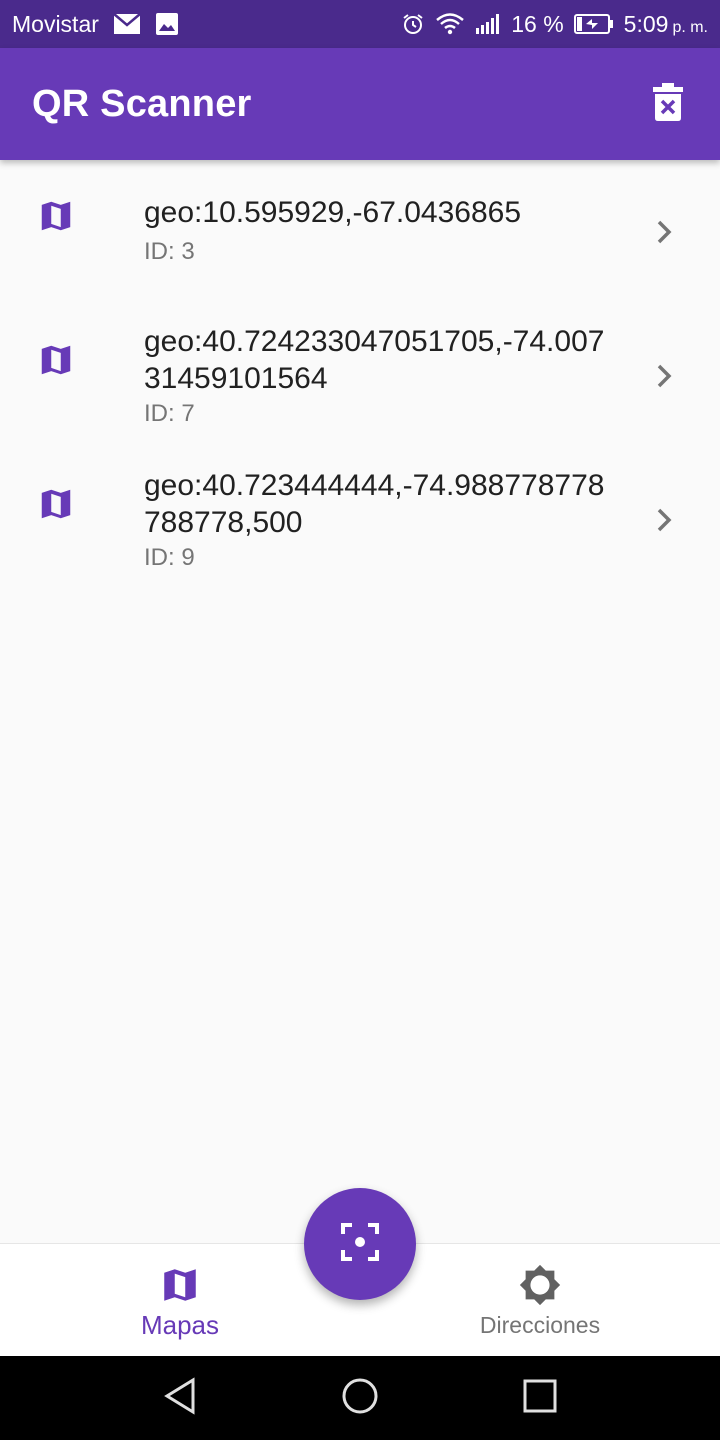  I want to click on delete-all-button, so click(668, 104).